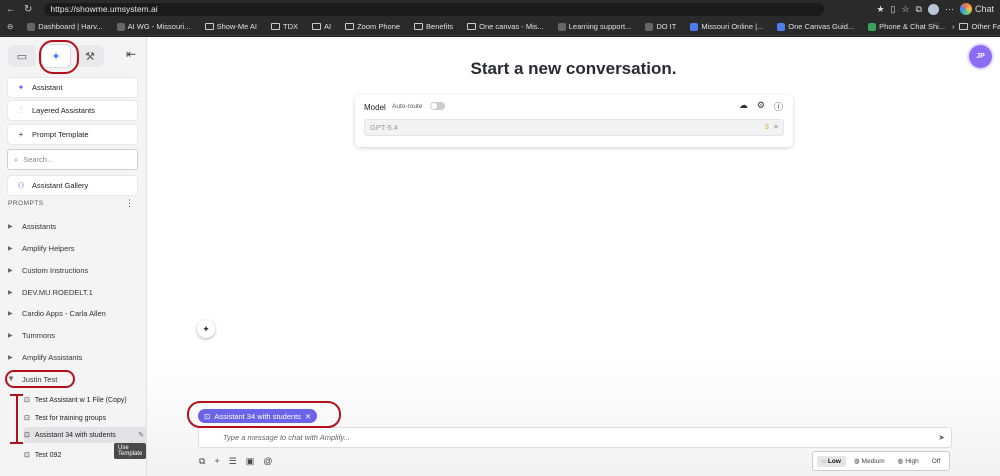 The image size is (1000, 476). I want to click on bulb-icon: ◌, so click(824, 461).